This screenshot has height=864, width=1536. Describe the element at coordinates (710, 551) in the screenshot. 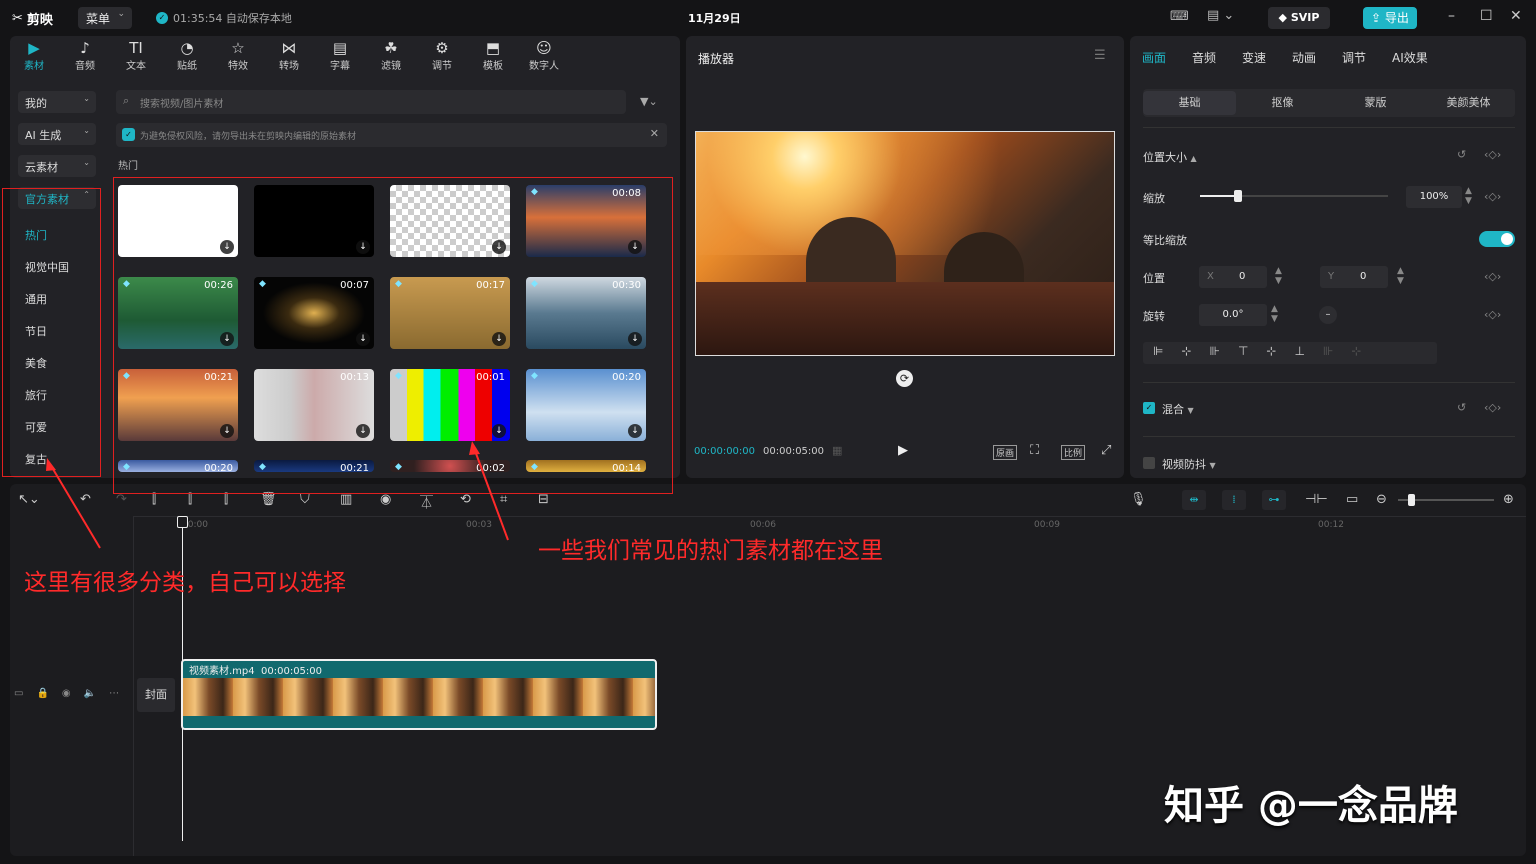

I see `annotation-middle: 一些我们常见的热门素材都在这里` at that location.